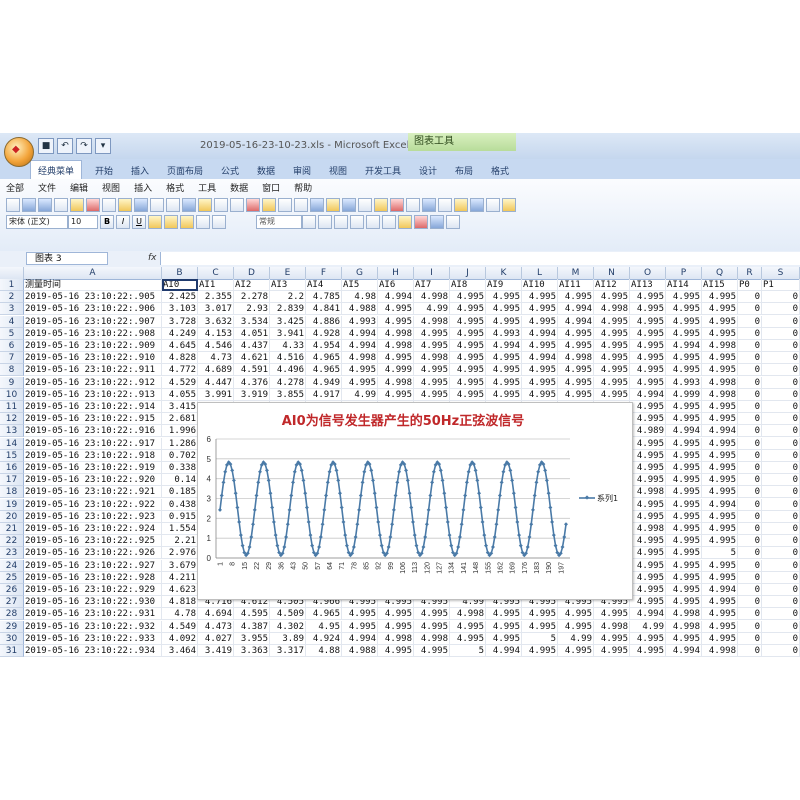 This screenshot has width=800, height=800. I want to click on cell: 4.993, so click(504, 333).